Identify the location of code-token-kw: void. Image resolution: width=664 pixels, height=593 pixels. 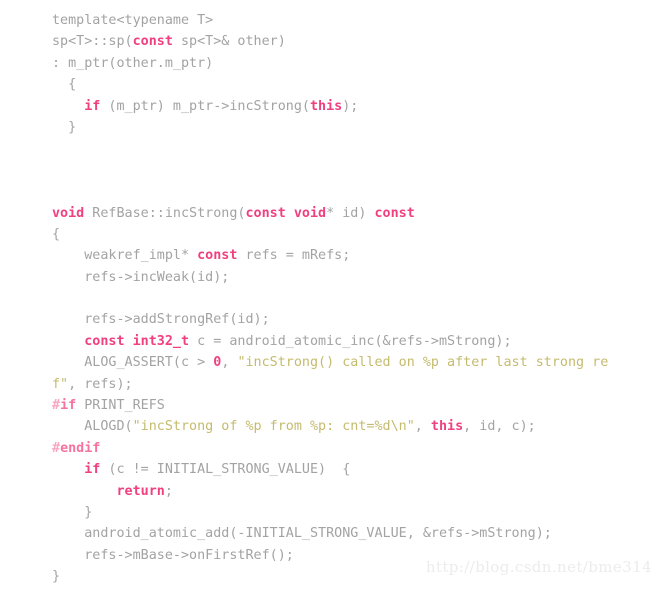
(68, 213).